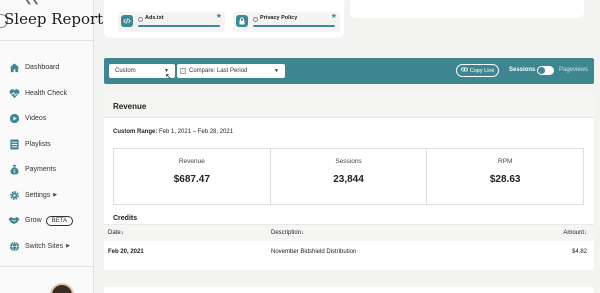 This screenshot has width=600, height=293. What do you see at coordinates (349, 106) in the screenshot?
I see `revenue-card-header: Revenue` at bounding box center [349, 106].